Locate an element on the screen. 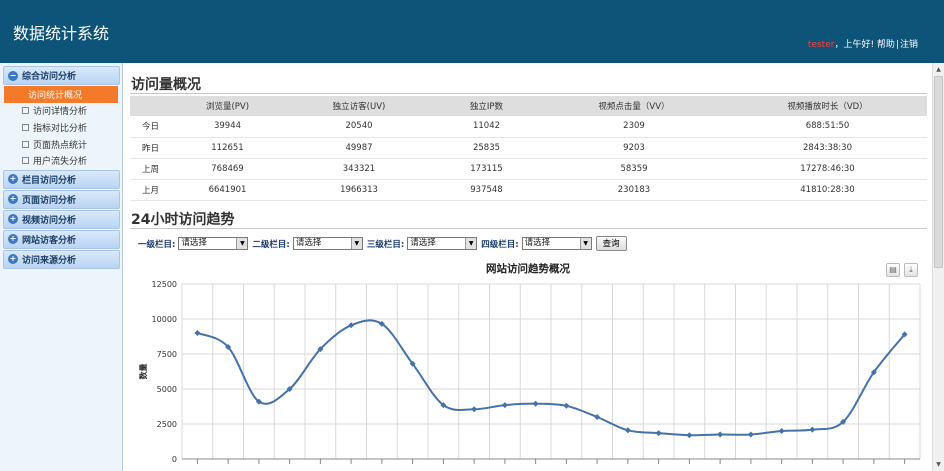  logout-link: 注销 is located at coordinates (909, 45).